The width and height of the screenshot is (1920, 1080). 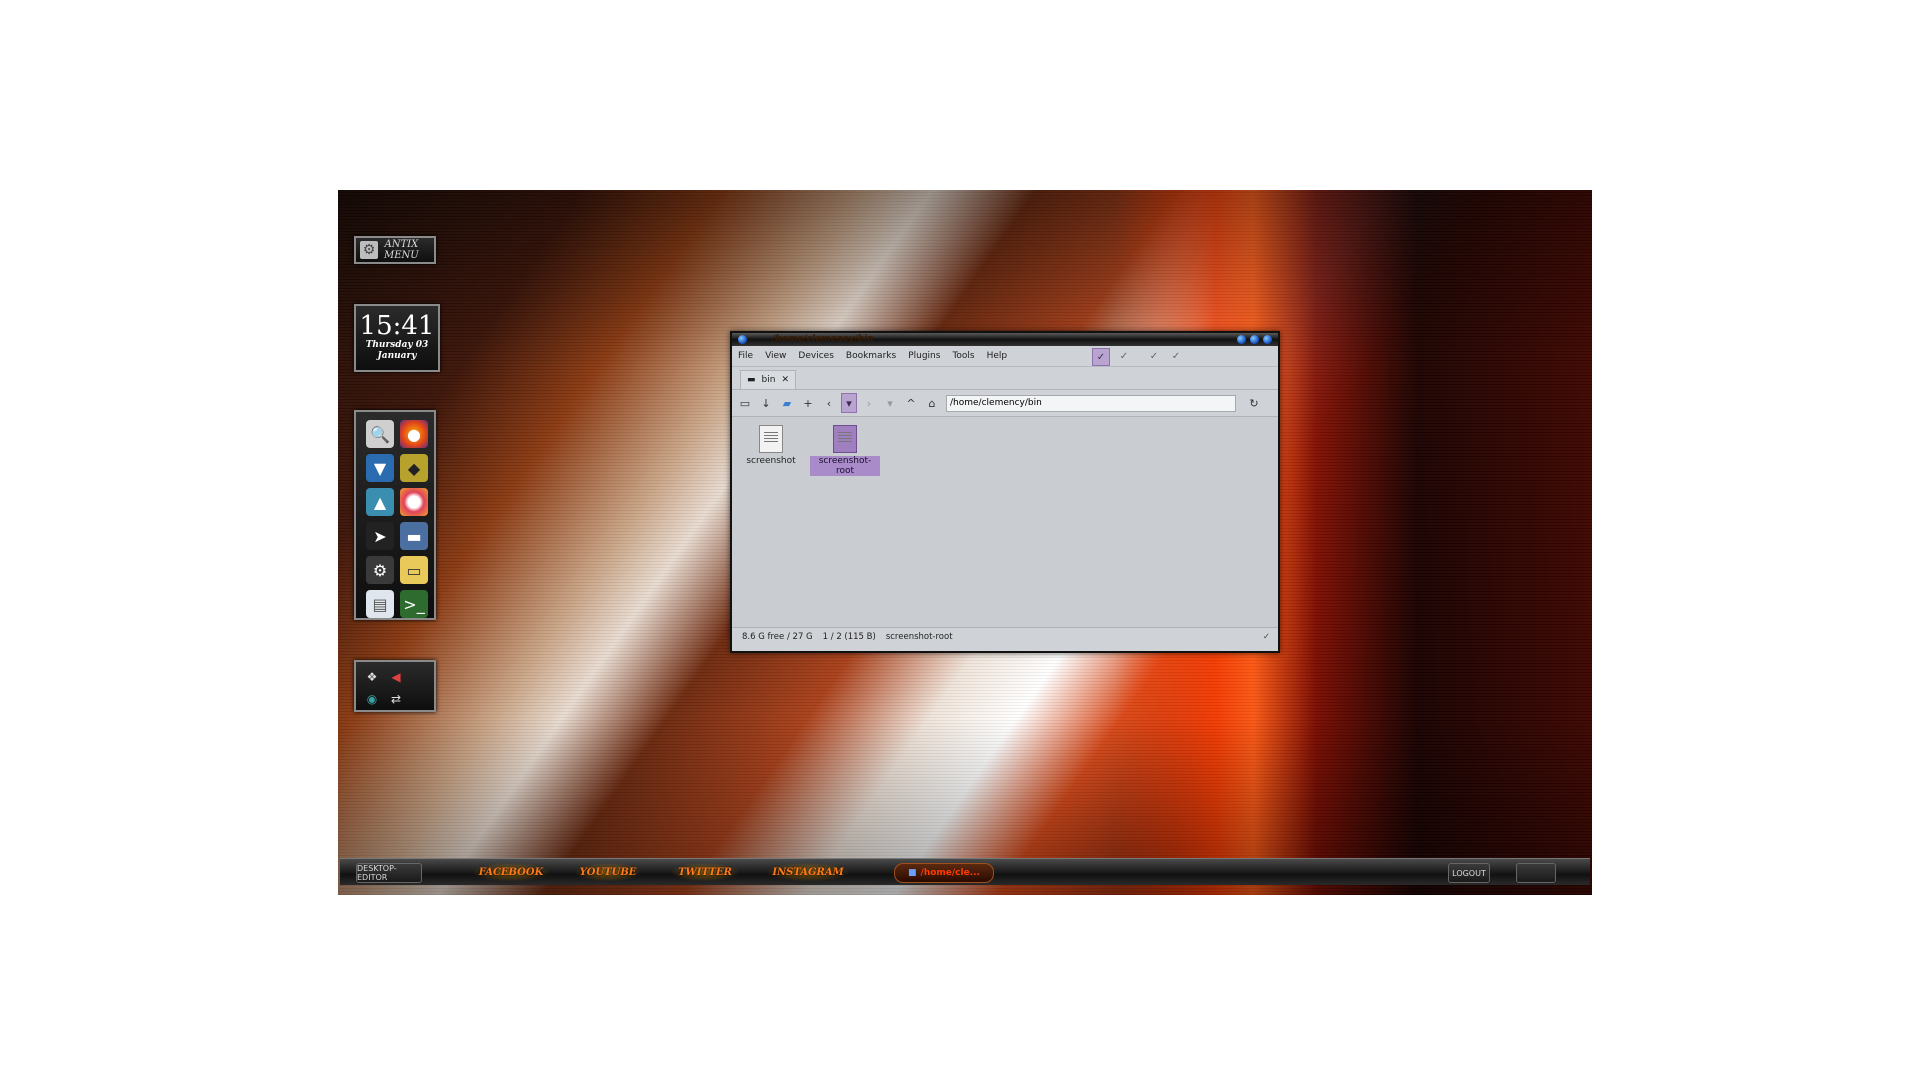 I want to click on window-icon: ▤, so click(x=380, y=604).